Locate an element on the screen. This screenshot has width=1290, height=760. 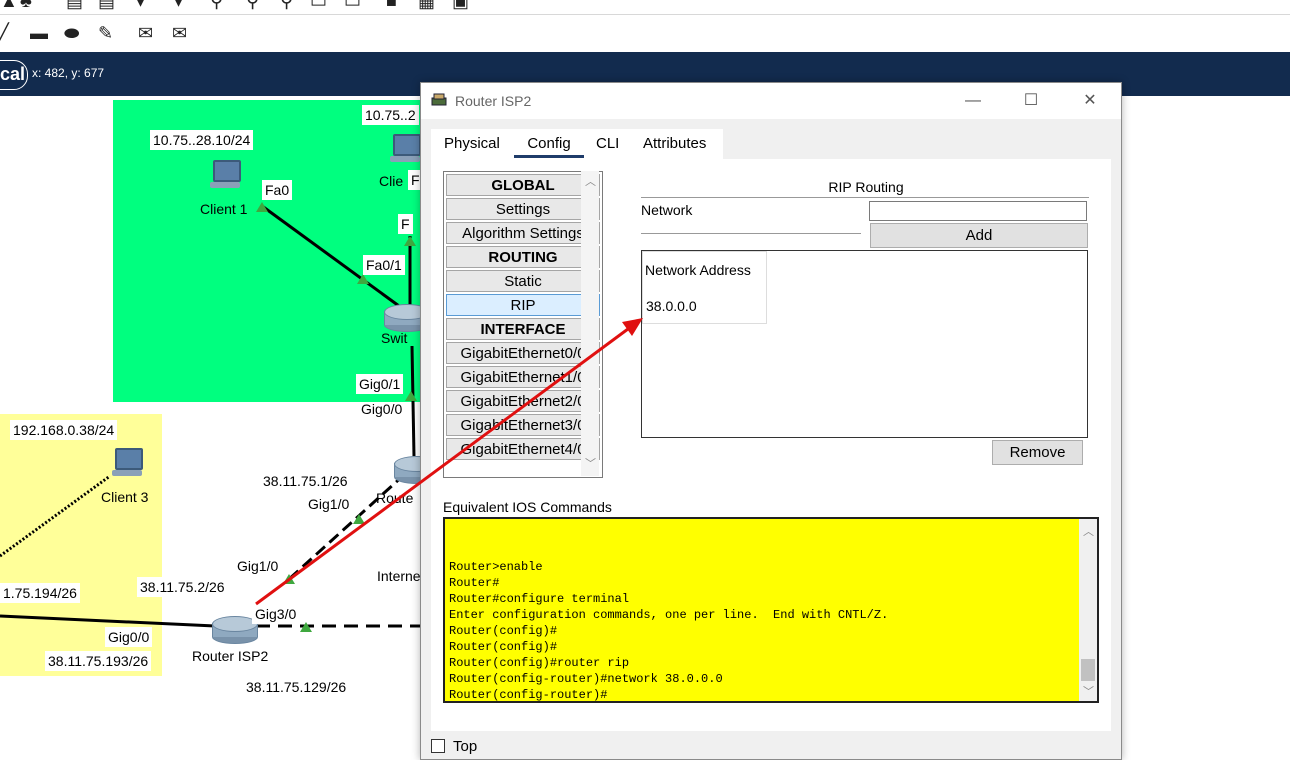
line-tool-icon: ╱ is located at coordinates (4, 33).